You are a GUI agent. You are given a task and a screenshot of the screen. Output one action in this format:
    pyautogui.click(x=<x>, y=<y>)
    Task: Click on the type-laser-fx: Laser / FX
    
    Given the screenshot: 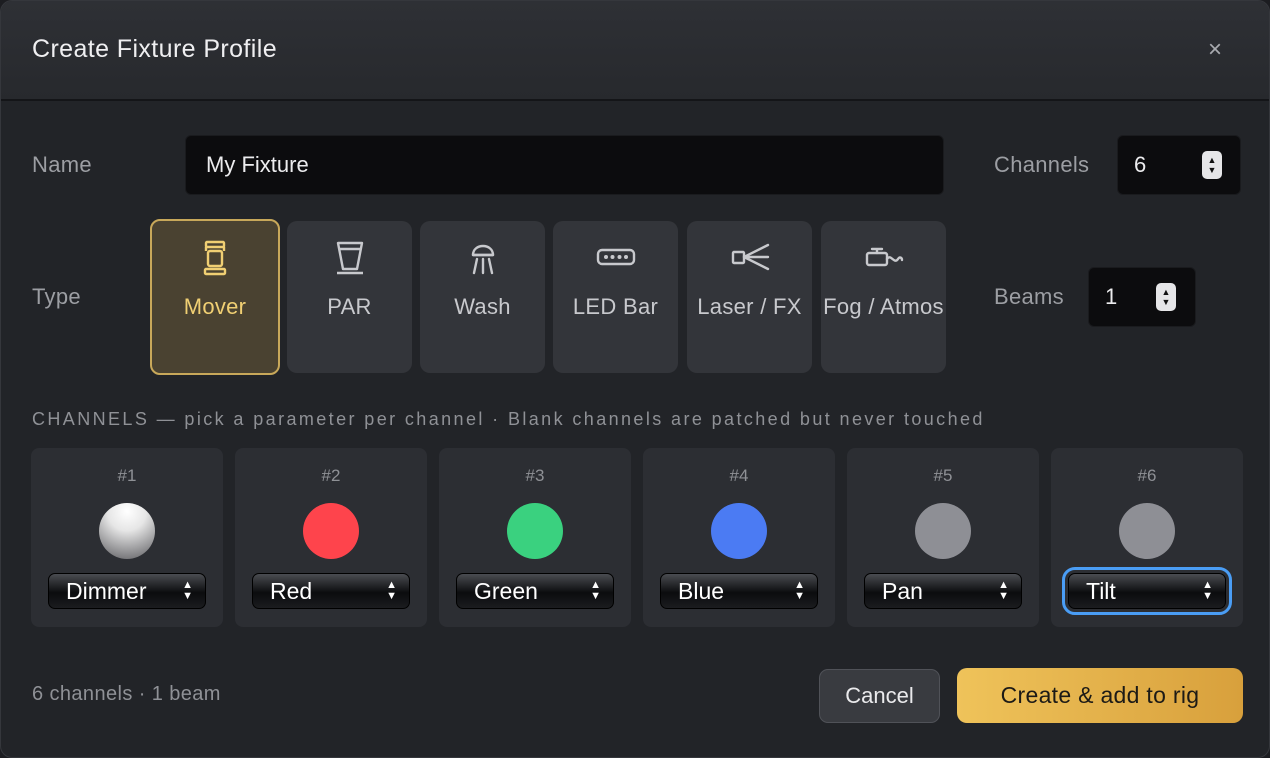 What is the action you would take?
    pyautogui.click(x=749, y=297)
    